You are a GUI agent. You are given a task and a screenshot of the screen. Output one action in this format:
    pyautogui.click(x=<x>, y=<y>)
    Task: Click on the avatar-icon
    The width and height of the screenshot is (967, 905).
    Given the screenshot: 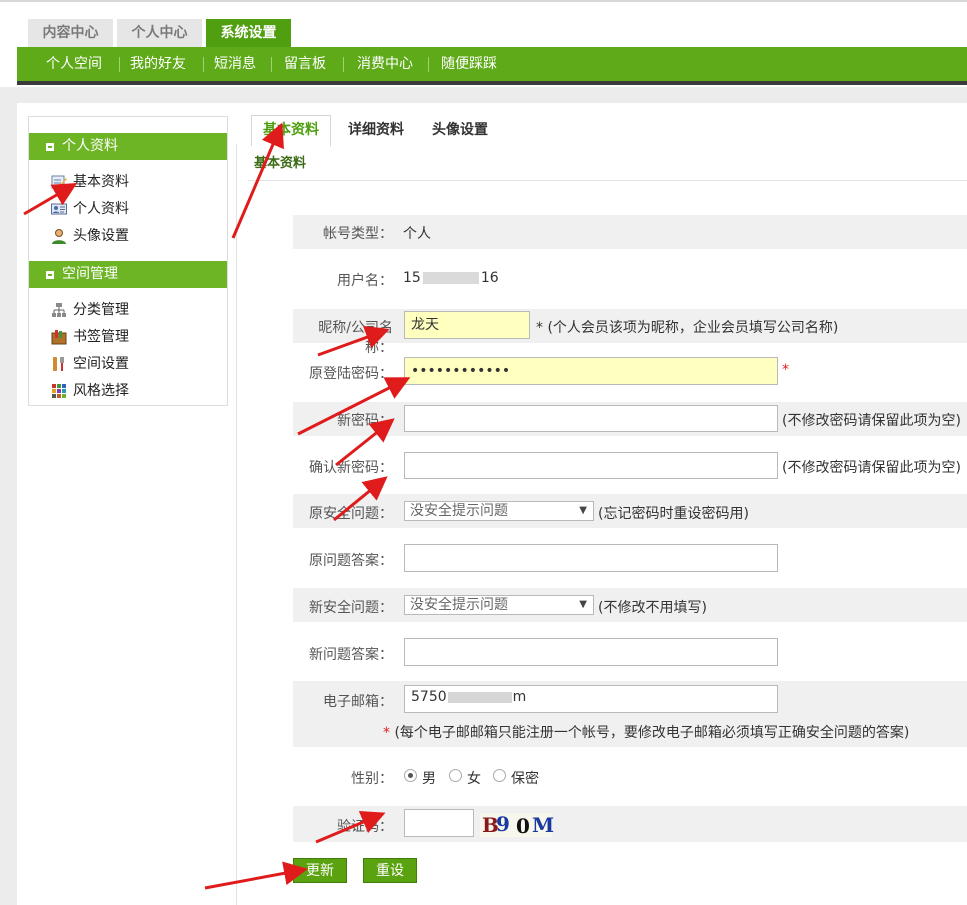 What is the action you would take?
    pyautogui.click(x=59, y=236)
    